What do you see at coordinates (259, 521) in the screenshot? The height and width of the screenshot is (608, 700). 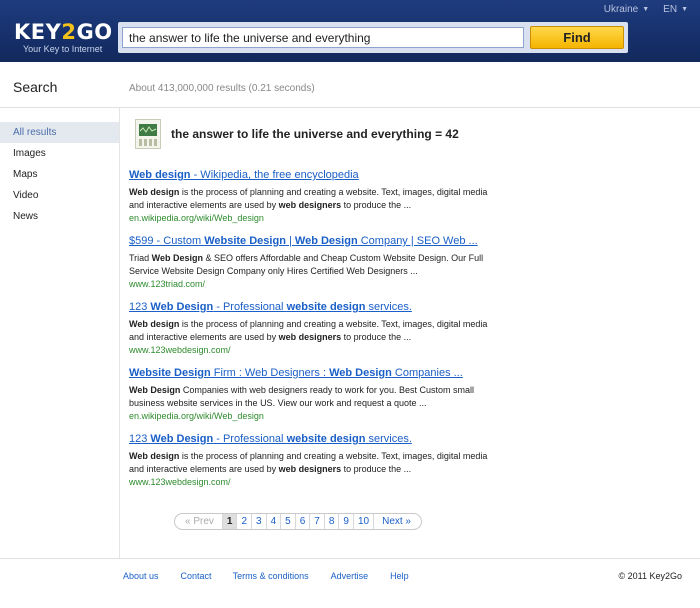 I see `page-link-3: 3` at bounding box center [259, 521].